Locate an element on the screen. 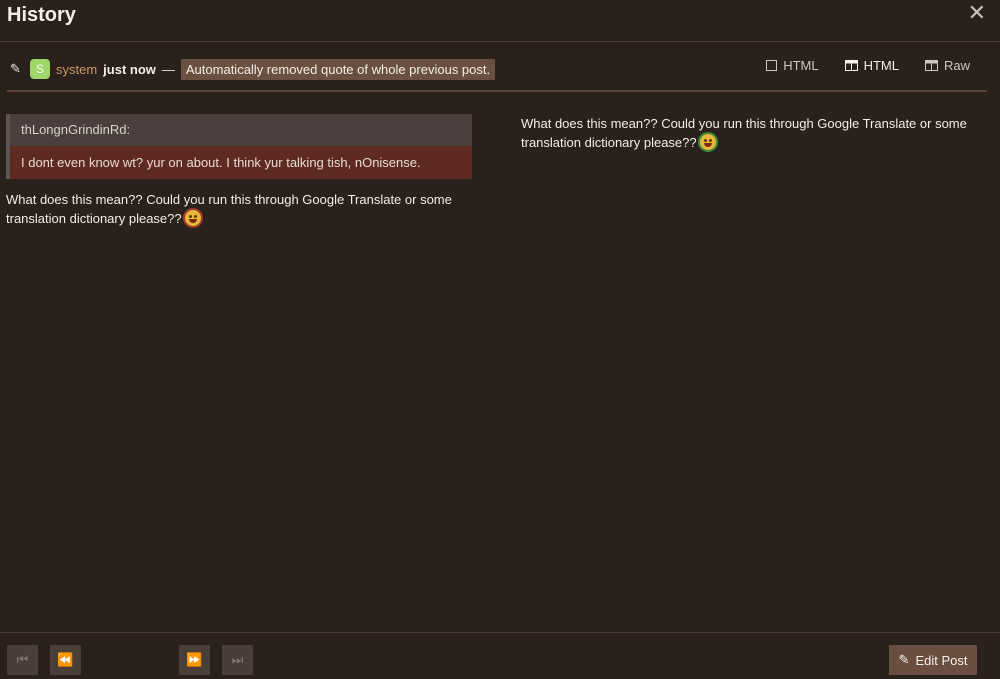  next-revision-icon: ⏩ is located at coordinates (194, 660).